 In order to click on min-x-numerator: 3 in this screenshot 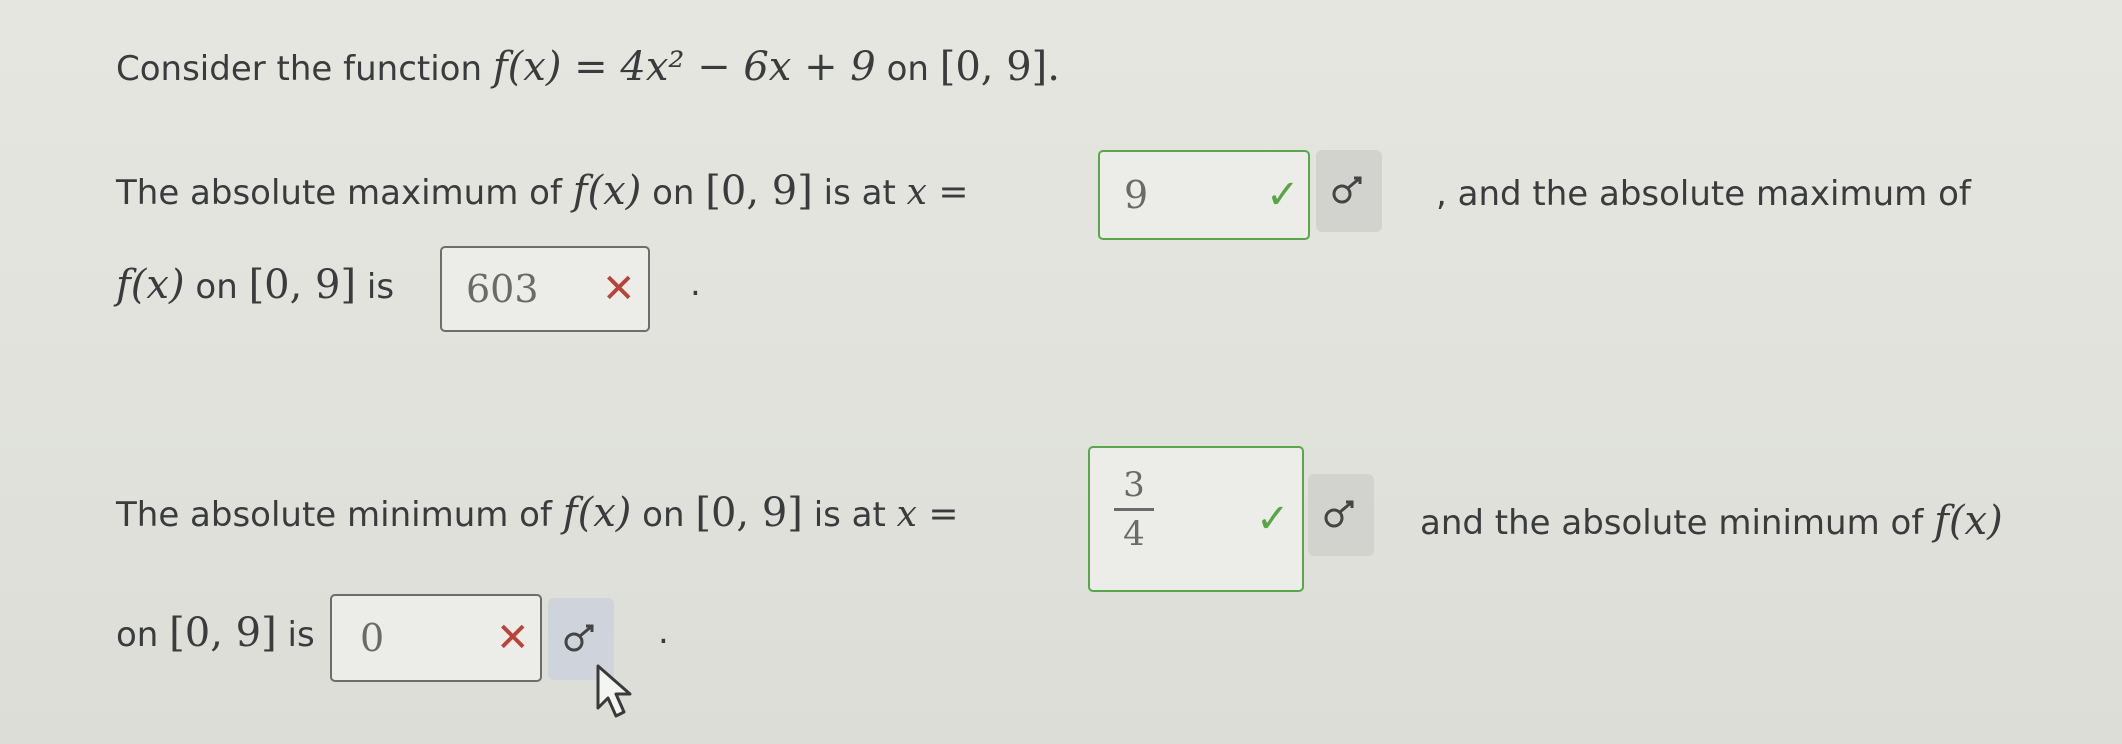, I will do `click(1134, 485)`.